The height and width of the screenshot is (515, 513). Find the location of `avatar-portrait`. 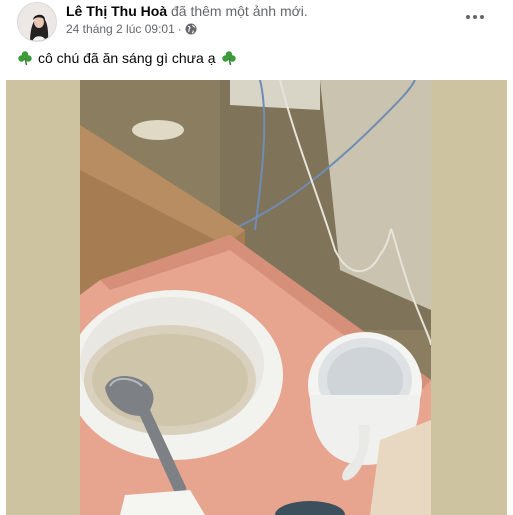

avatar-portrait is located at coordinates (37, 22).